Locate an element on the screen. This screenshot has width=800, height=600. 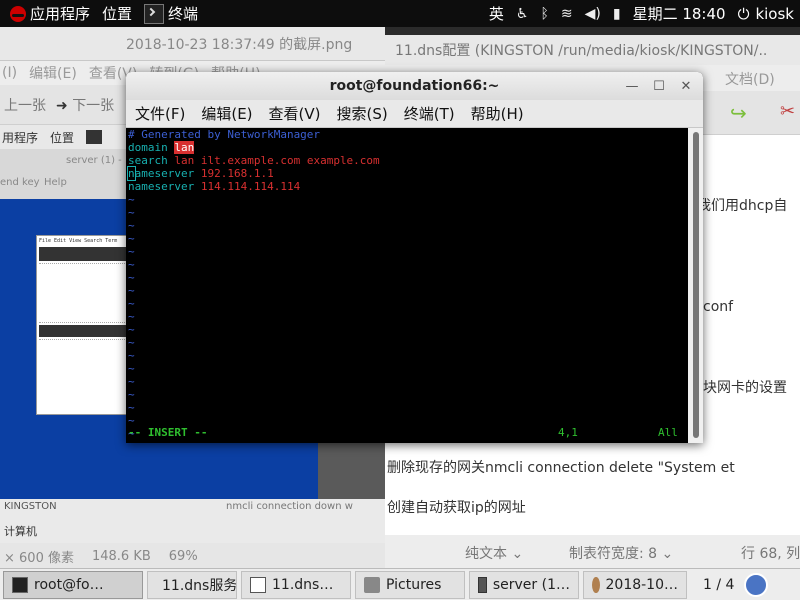
nested-computer: 计算机 is located at coordinates (20, 531).